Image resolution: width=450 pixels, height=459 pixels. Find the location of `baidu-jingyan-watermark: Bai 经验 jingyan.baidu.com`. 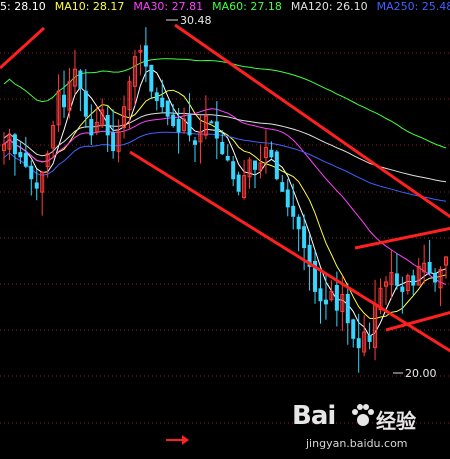

baidu-jingyan-watermark: Bai 经验 jingyan.baidu.com is located at coordinates (367, 427).